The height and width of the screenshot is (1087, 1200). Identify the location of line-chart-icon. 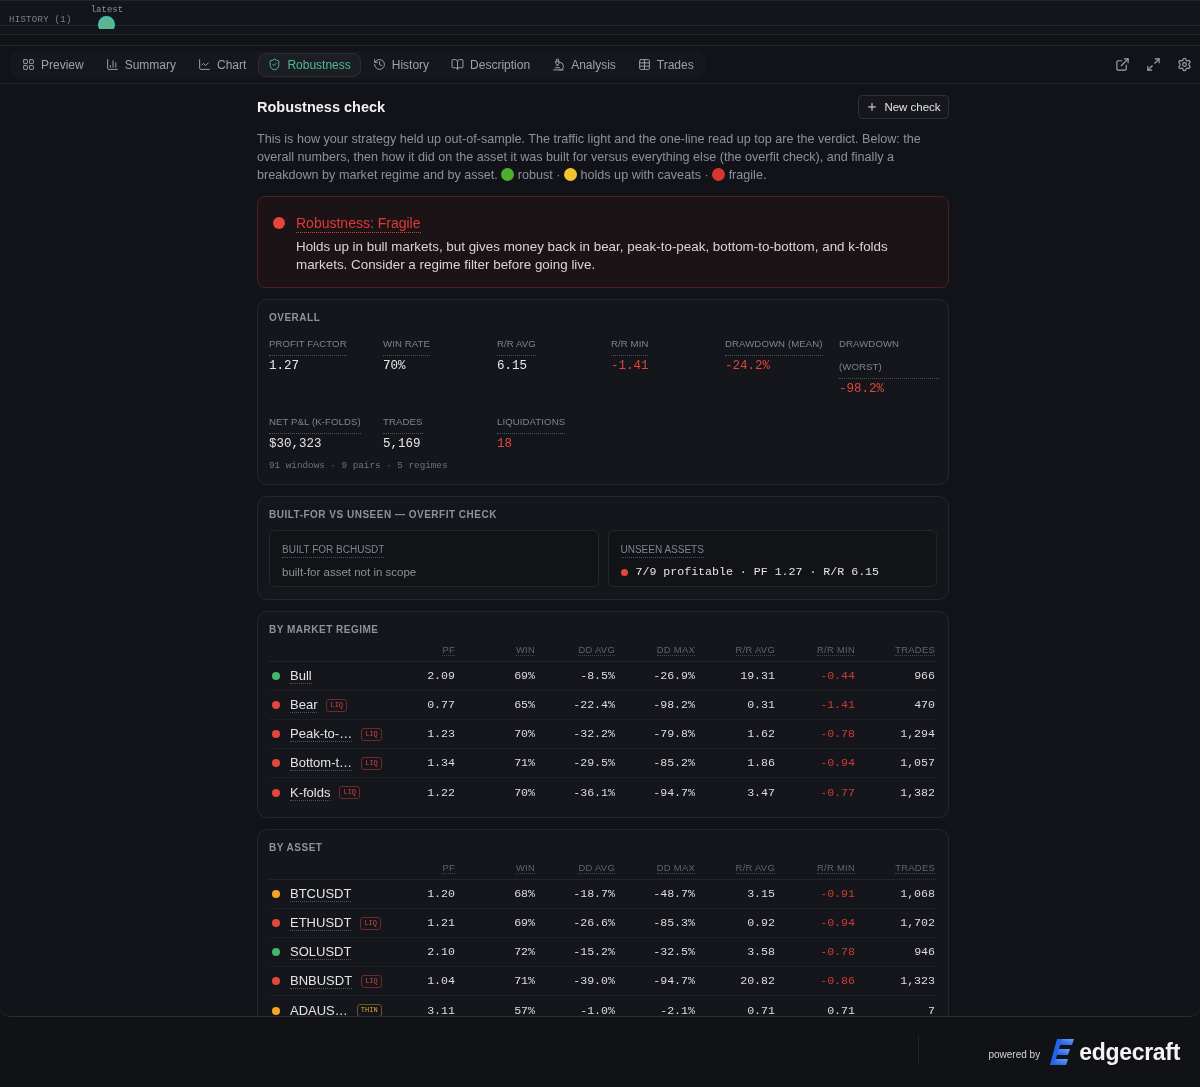
(205, 64).